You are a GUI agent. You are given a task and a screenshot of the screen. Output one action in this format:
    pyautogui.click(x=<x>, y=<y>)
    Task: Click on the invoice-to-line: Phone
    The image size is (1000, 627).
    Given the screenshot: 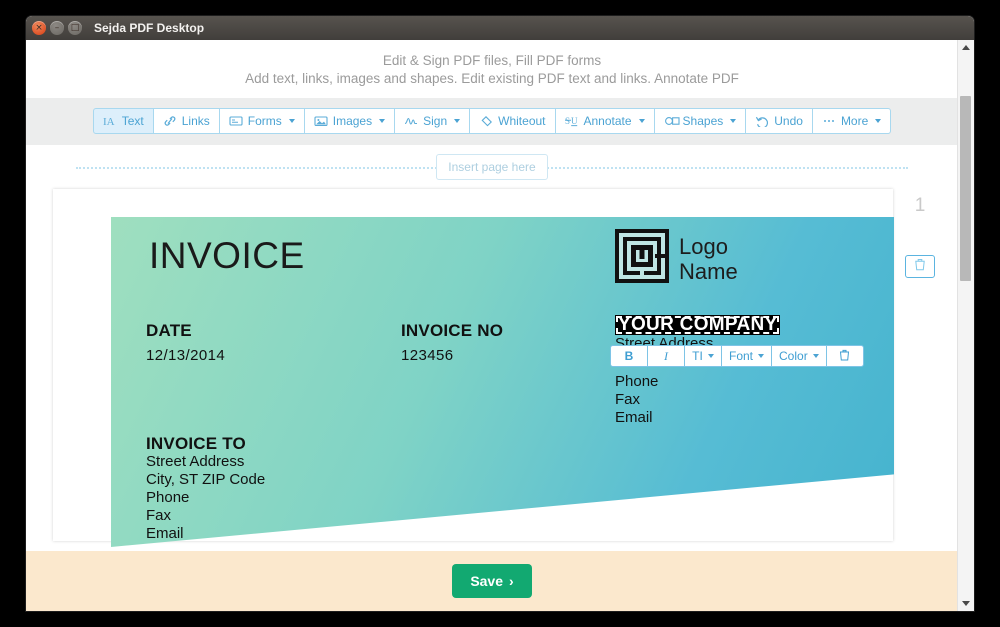 What is the action you would take?
    pyautogui.click(x=168, y=497)
    